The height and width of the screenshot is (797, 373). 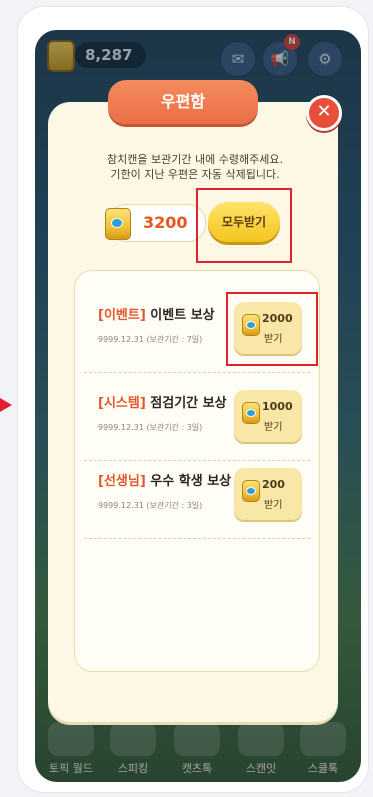 What do you see at coordinates (122, 403) in the screenshot?
I see `mail-tag: [시스템]` at bounding box center [122, 403].